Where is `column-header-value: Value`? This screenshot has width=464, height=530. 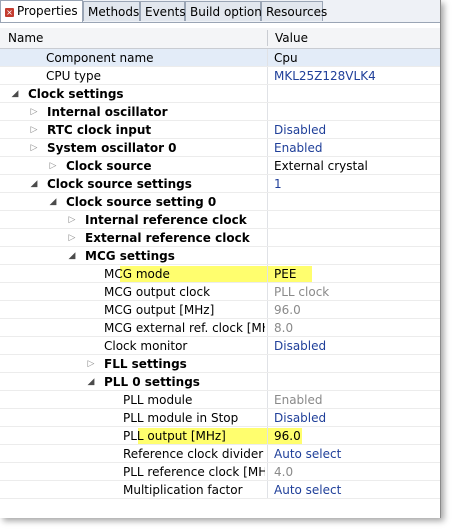
column-header-value: Value is located at coordinates (353, 38).